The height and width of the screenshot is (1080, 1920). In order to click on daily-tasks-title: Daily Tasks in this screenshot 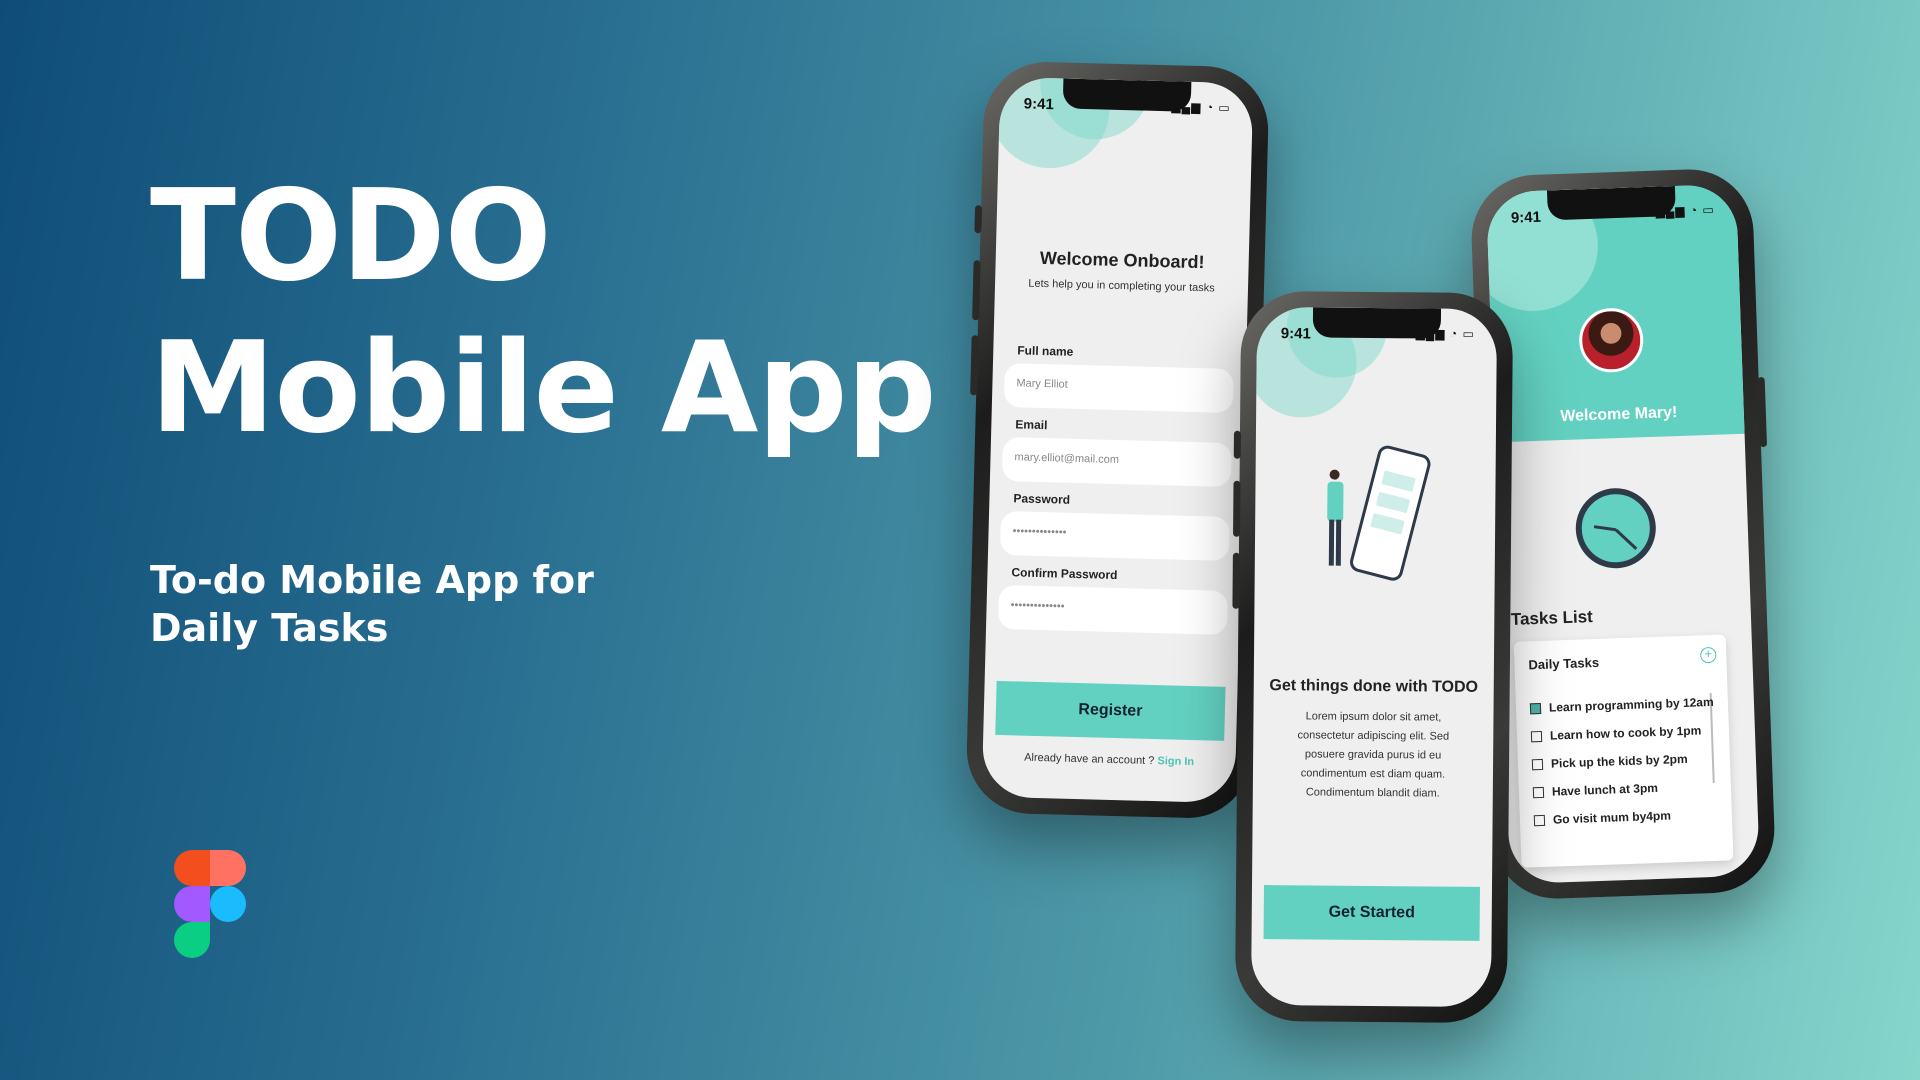, I will do `click(1564, 663)`.